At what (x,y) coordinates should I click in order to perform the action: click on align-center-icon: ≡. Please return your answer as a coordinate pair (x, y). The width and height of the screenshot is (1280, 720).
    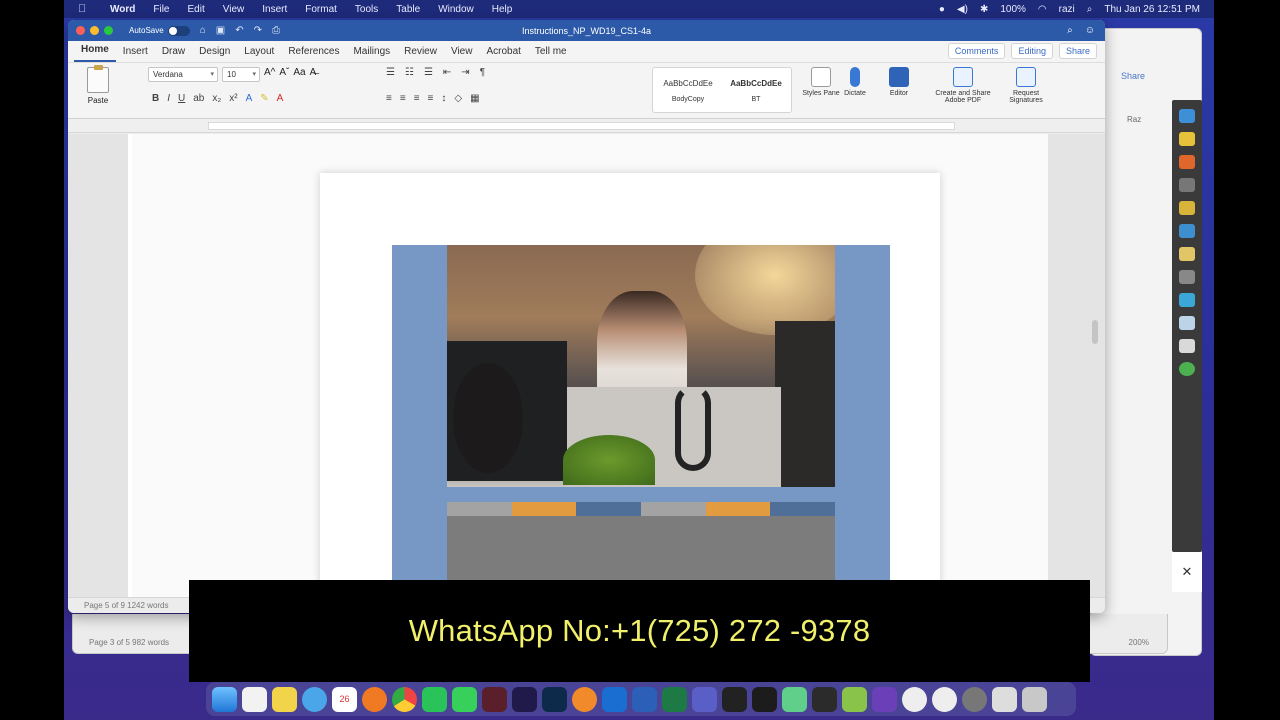
    Looking at the image, I should click on (403, 98).